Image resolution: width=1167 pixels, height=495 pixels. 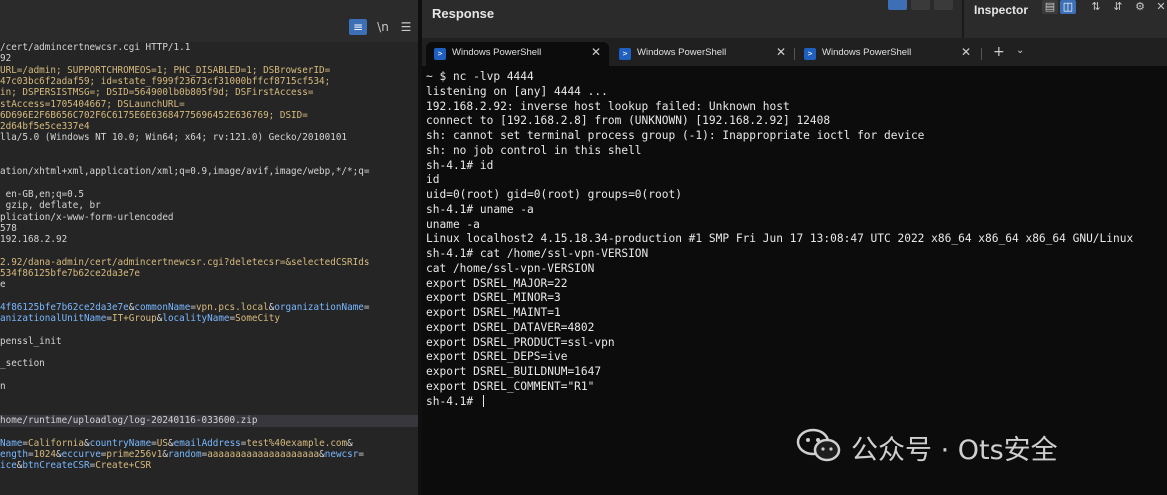 What do you see at coordinates (999, 52) in the screenshot?
I see `new-tab-button: +` at bounding box center [999, 52].